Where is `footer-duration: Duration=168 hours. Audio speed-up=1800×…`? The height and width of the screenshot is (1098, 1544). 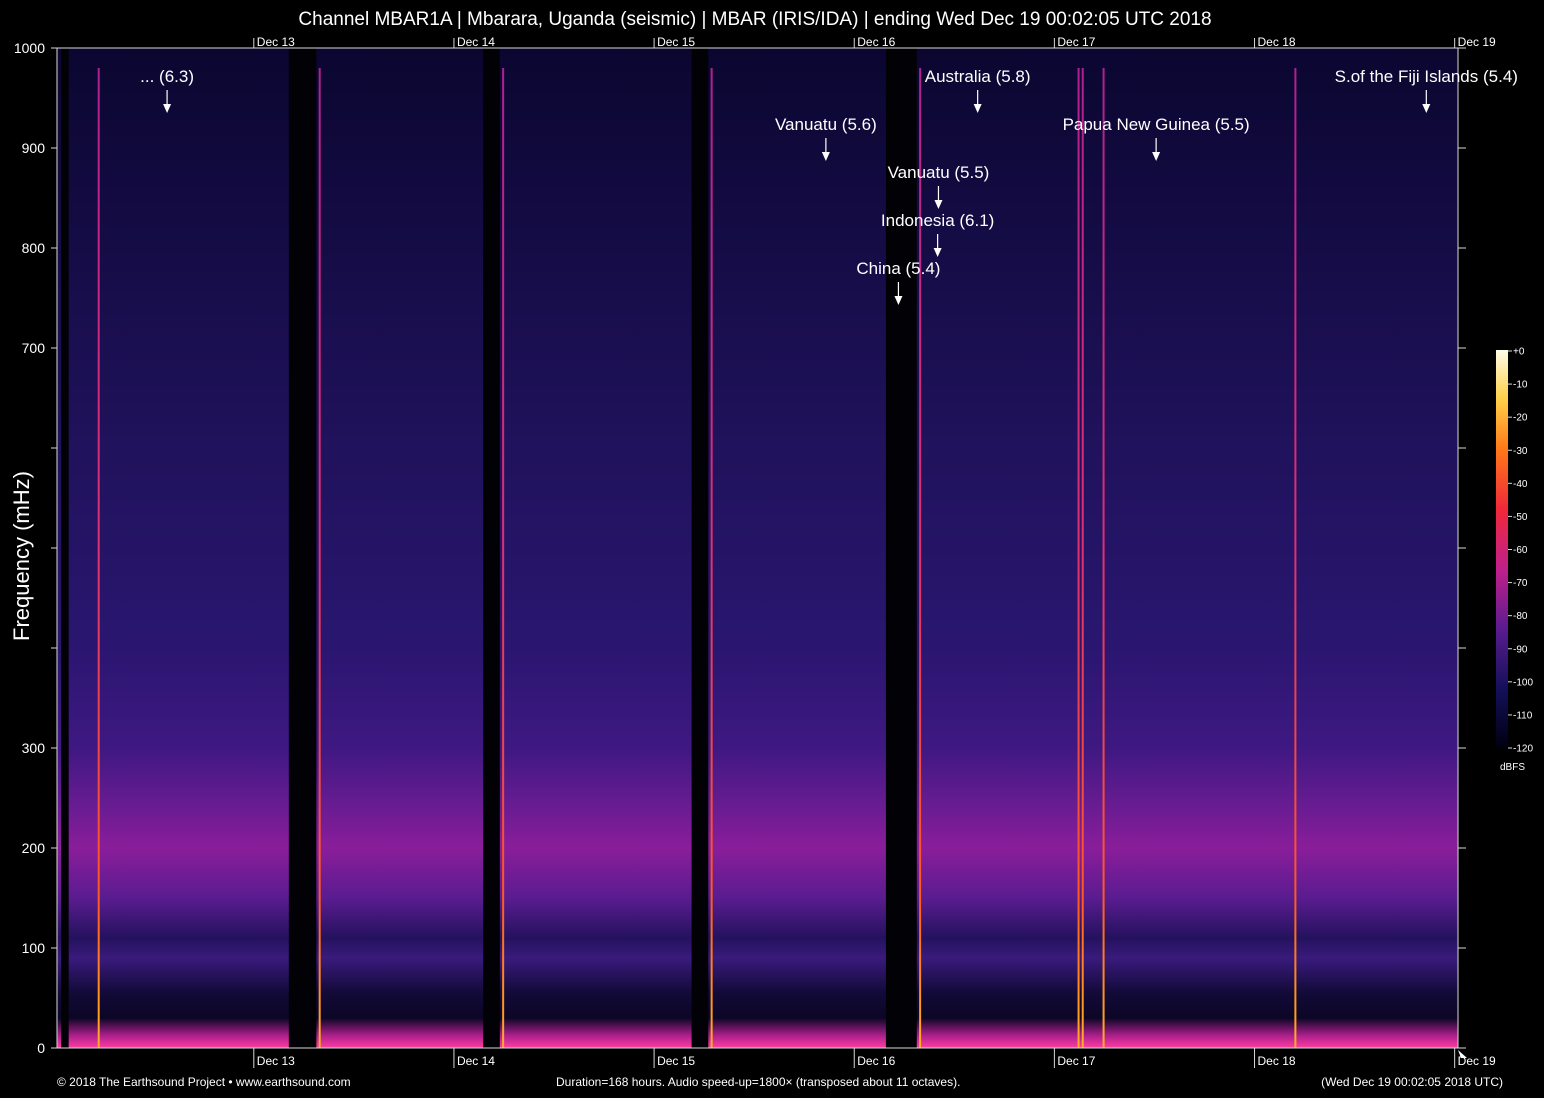 footer-duration: Duration=168 hours. Audio speed-up=1800×… is located at coordinates (758, 1082).